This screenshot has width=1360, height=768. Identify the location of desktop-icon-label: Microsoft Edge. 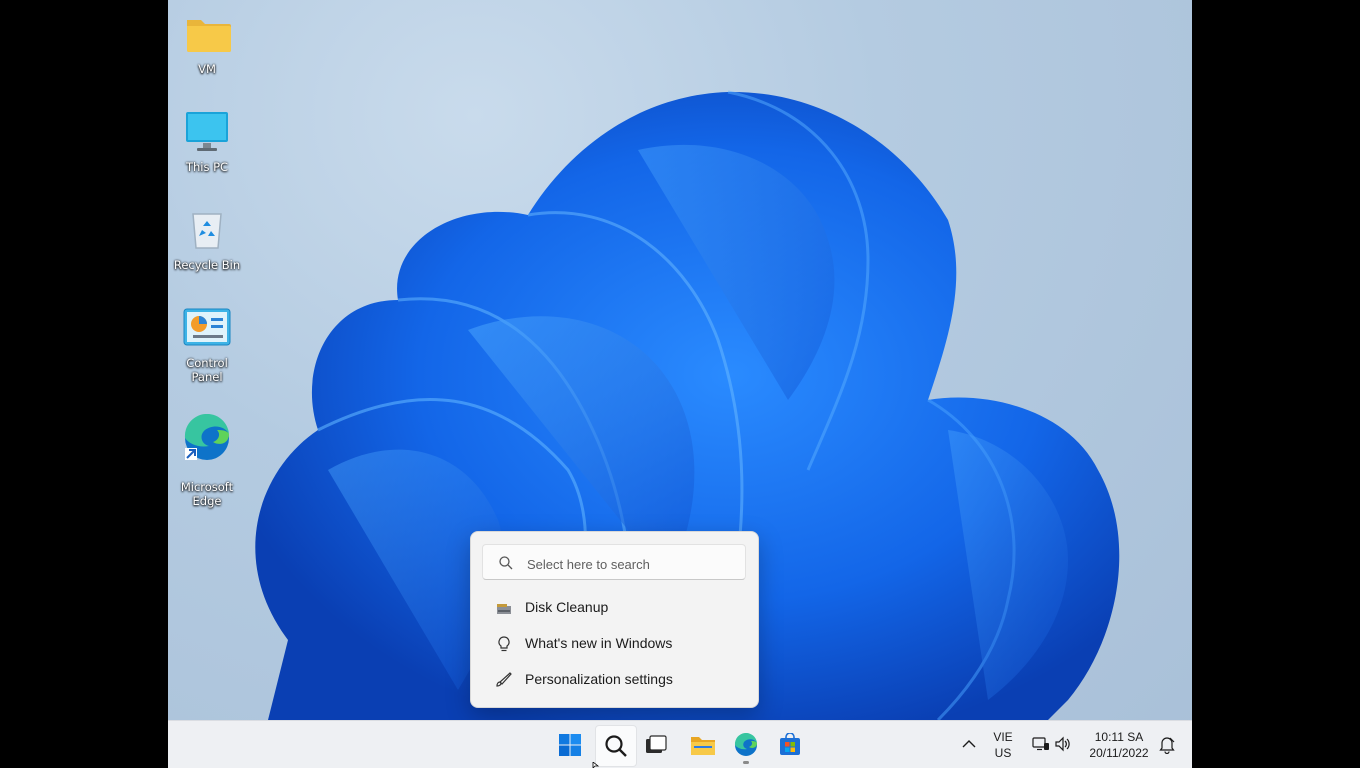
(207, 494).